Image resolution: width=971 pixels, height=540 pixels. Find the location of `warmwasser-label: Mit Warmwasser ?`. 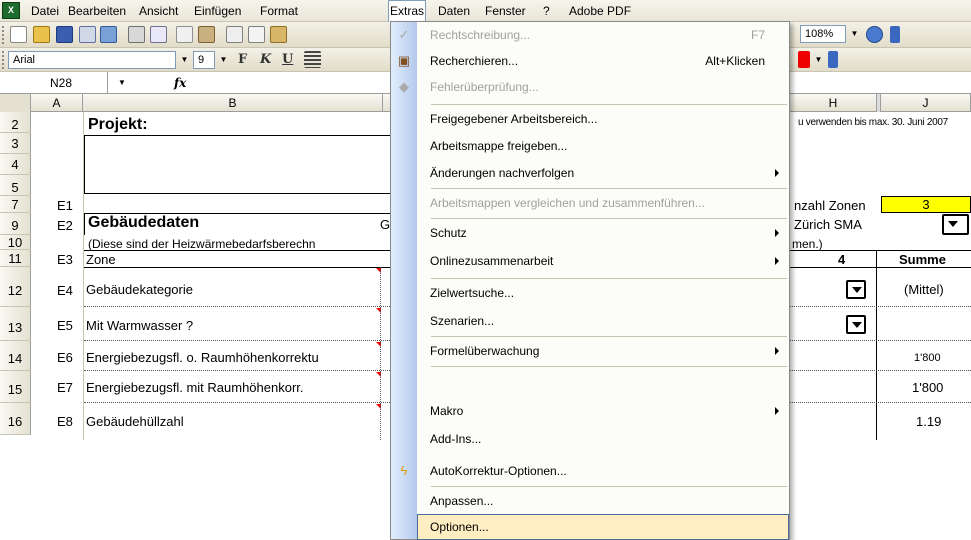

warmwasser-label: Mit Warmwasser ? is located at coordinates (139, 325).